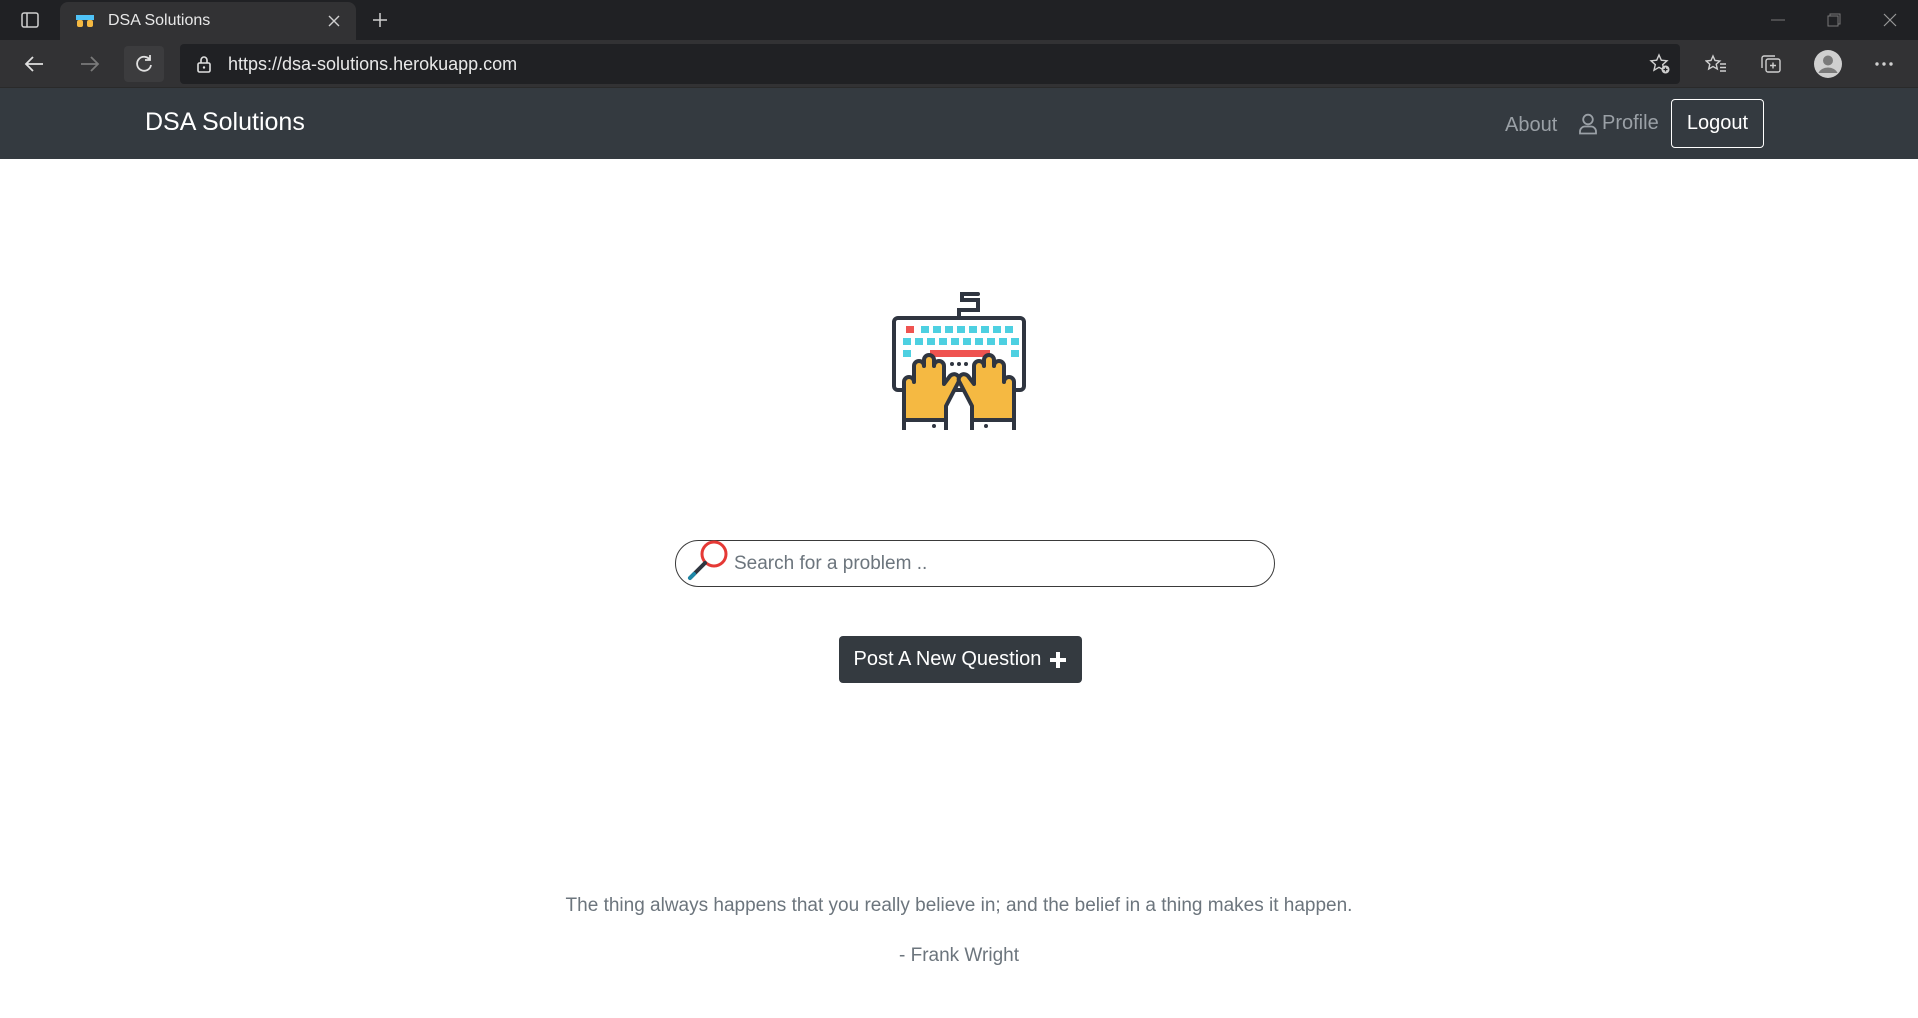  What do you see at coordinates (204, 64) in the screenshot?
I see `lock-icon` at bounding box center [204, 64].